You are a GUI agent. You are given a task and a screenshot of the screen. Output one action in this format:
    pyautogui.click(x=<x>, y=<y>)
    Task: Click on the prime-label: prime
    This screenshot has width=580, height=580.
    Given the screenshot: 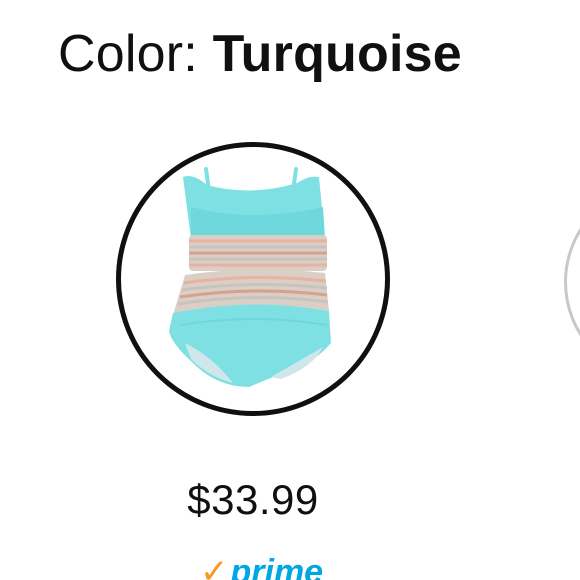 What is the action you would take?
    pyautogui.click(x=277, y=566)
    